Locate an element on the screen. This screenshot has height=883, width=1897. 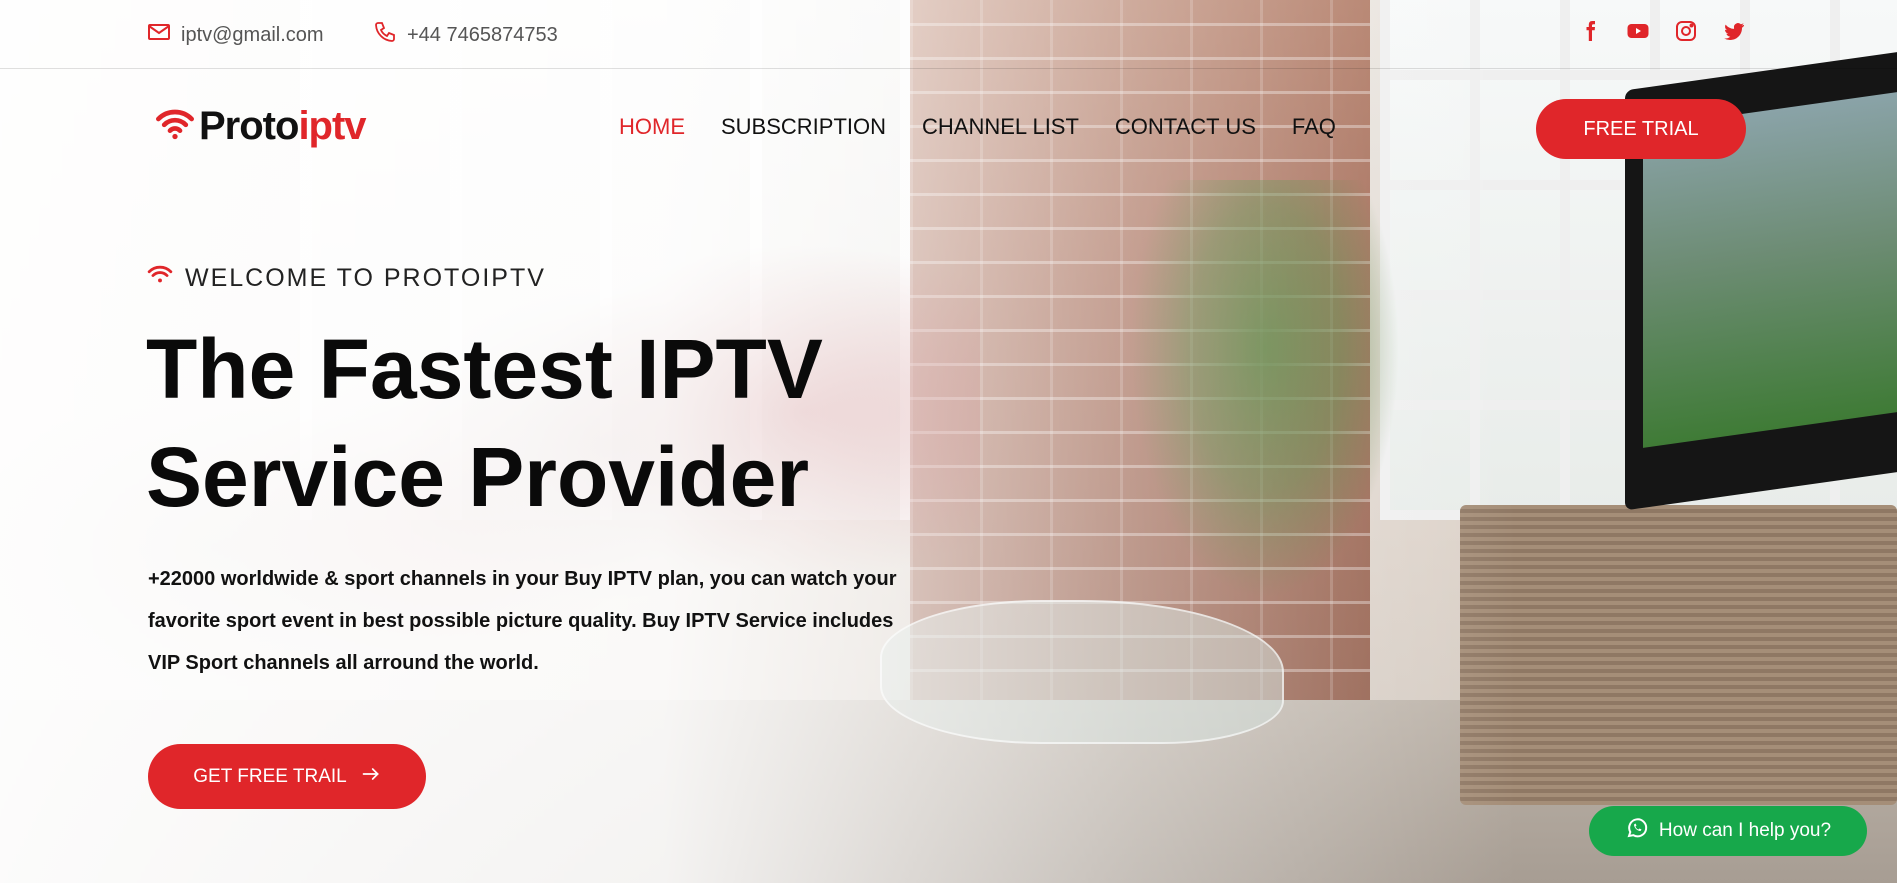
whatsapp-chat-button: How can I help you? is located at coordinates (1728, 831).